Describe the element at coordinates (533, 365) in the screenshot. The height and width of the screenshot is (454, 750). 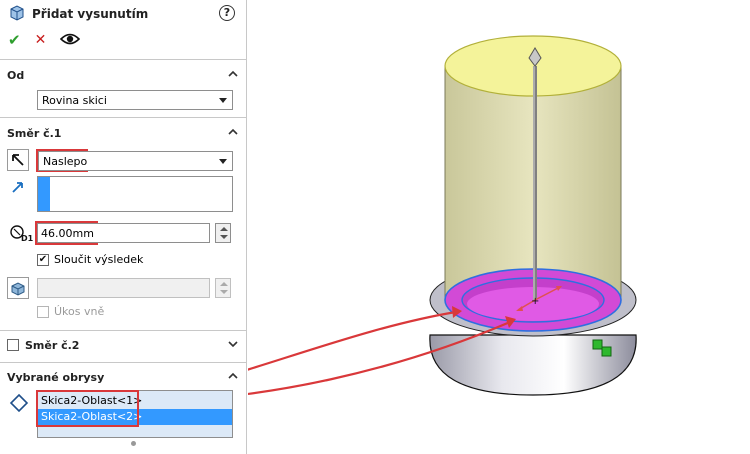
I see `base-body` at that location.